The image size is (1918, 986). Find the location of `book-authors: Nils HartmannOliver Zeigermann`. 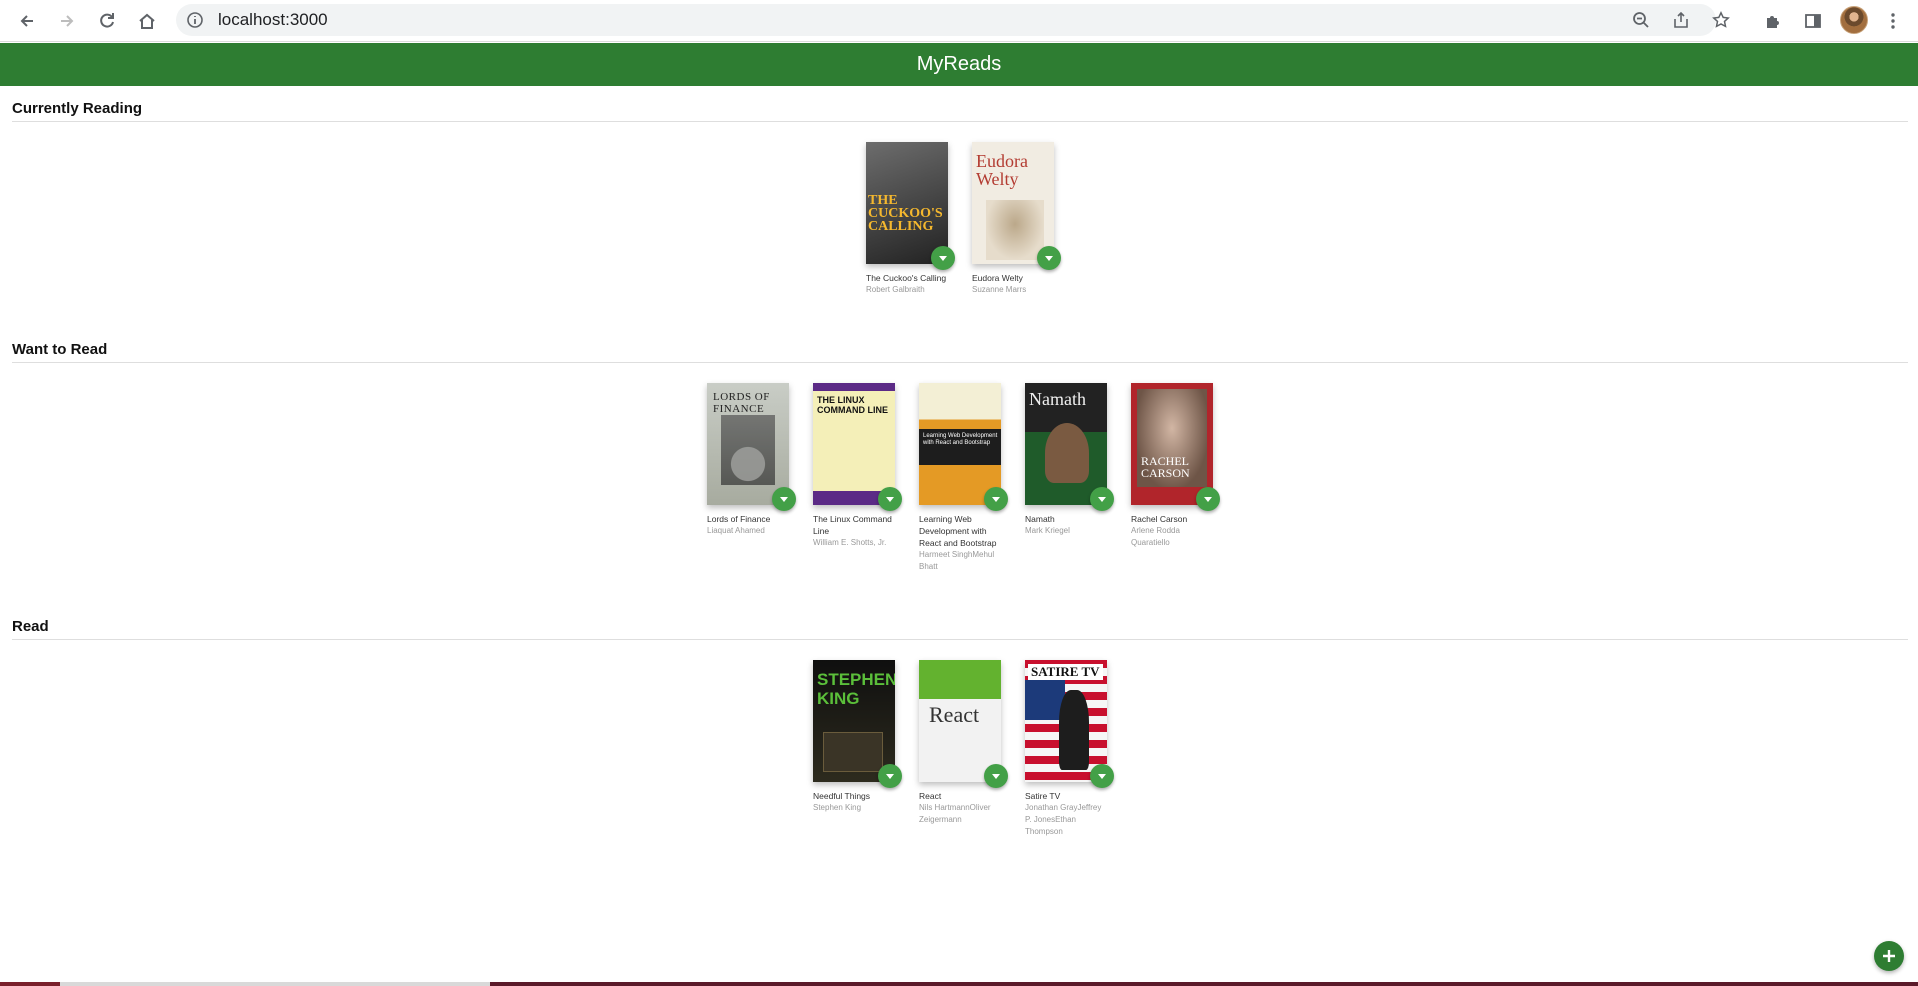

book-authors: Nils HartmannOliver Zeigermann is located at coordinates (955, 813).